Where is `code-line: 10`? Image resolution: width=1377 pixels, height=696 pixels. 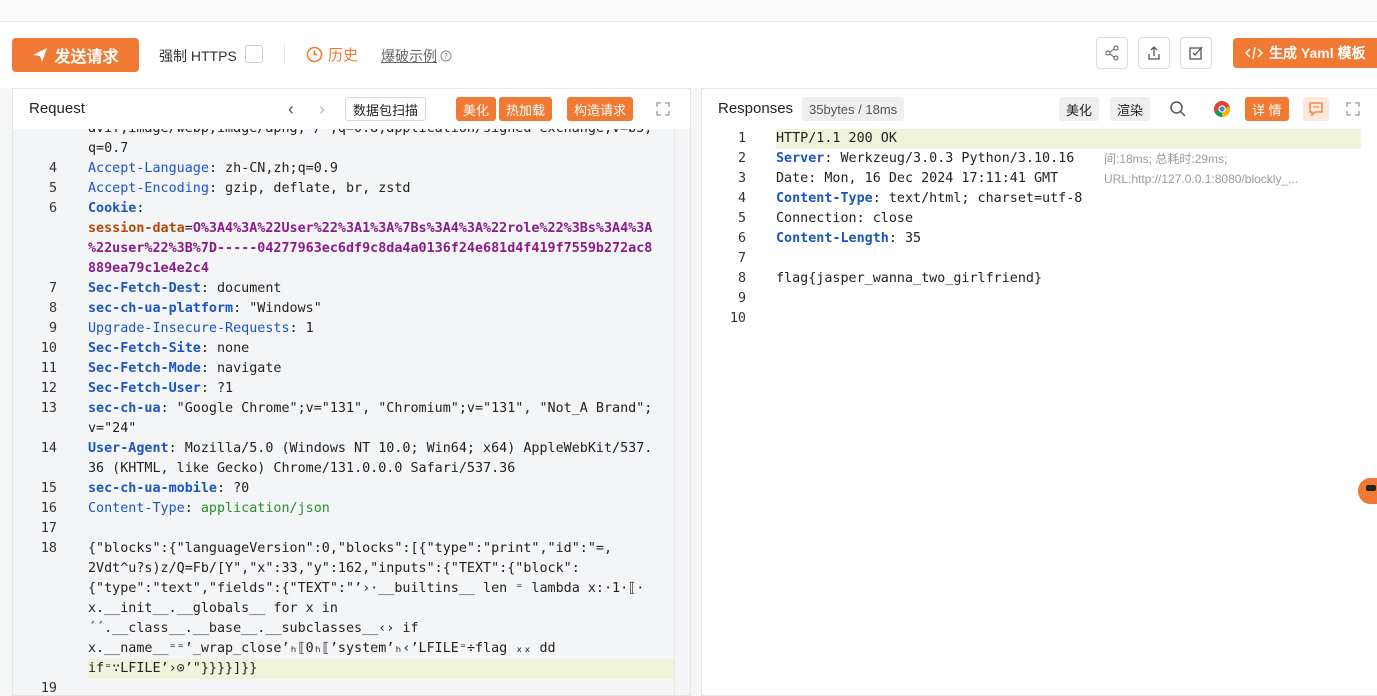
code-line: 10 is located at coordinates (1039, 319).